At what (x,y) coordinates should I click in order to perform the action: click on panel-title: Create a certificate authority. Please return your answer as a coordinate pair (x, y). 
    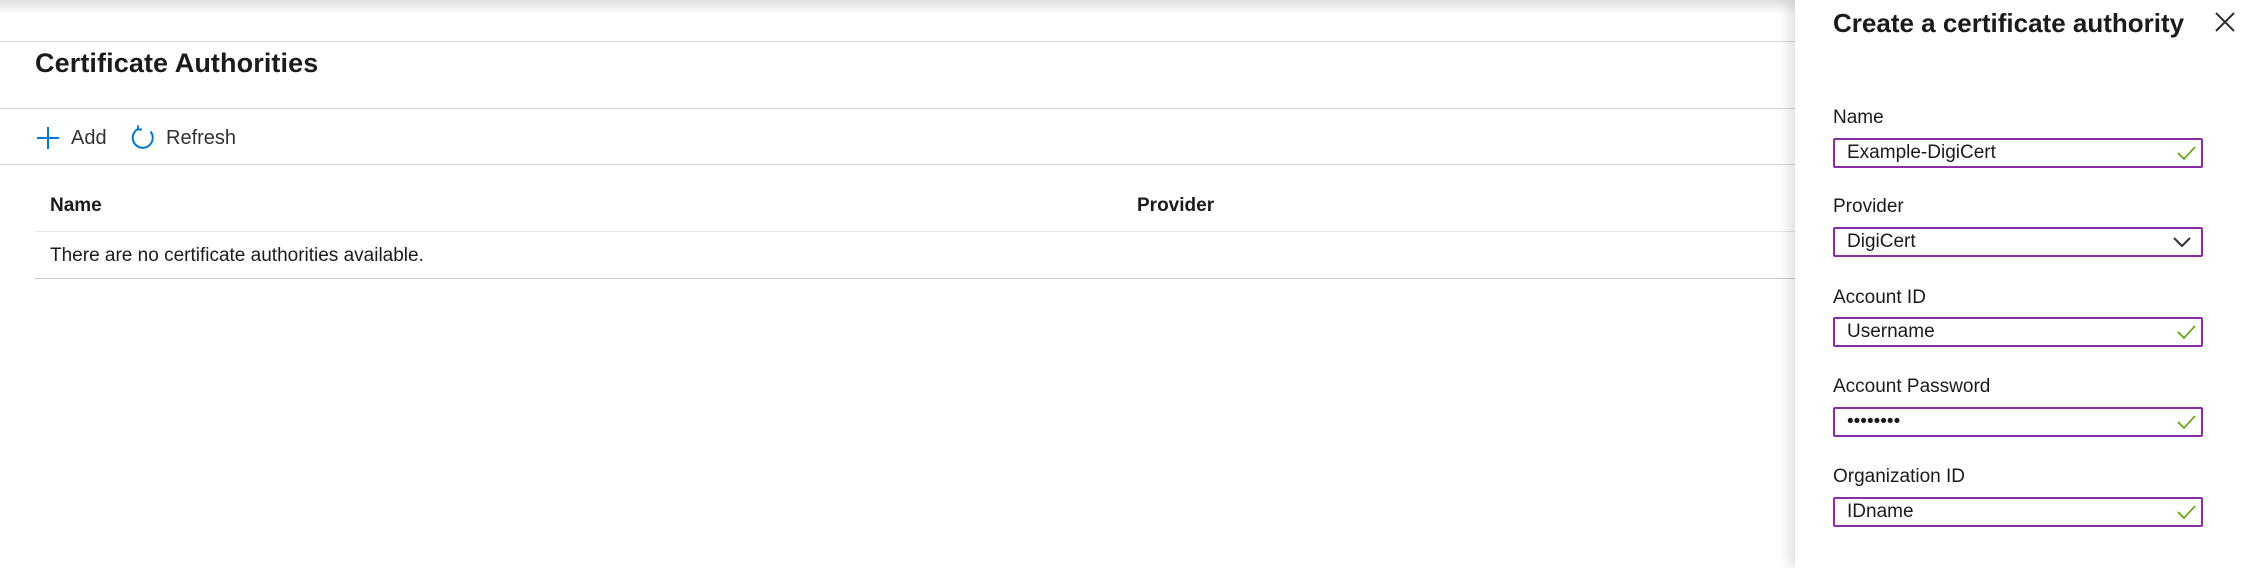
    Looking at the image, I should click on (2009, 23).